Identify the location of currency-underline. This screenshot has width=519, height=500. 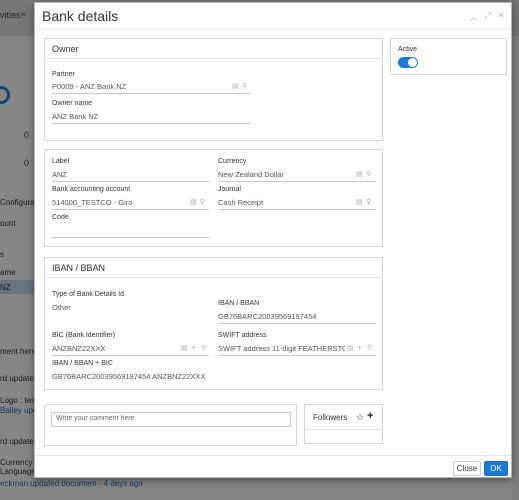
(297, 181).